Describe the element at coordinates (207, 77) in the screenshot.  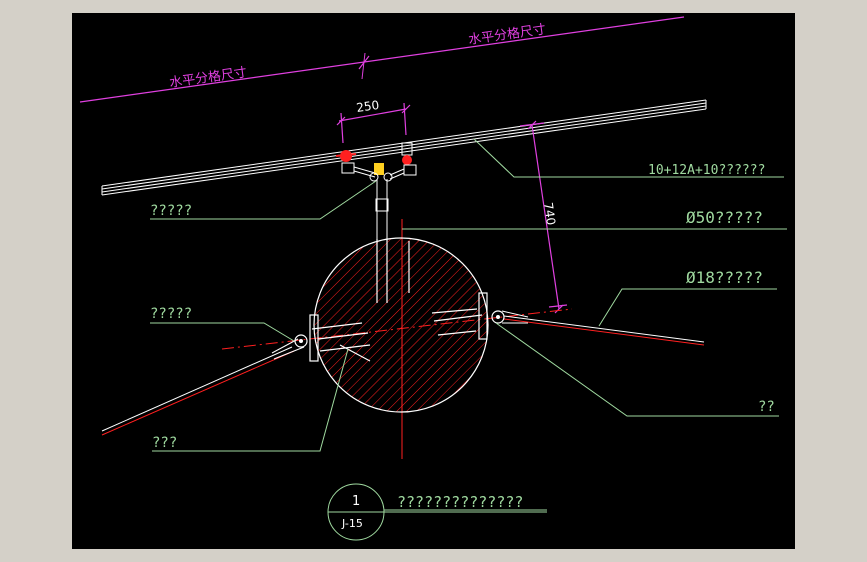
I see `grid-dimension-label-left: 水平分格尺寸` at that location.